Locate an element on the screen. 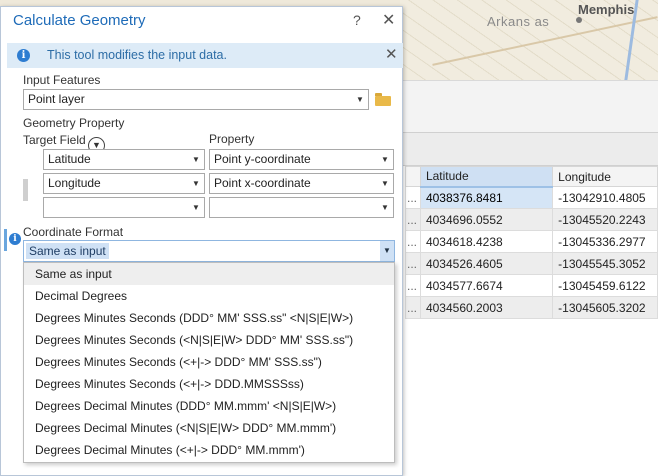 This screenshot has height=476, width=658. input-features-label: Input Features is located at coordinates (62, 80).